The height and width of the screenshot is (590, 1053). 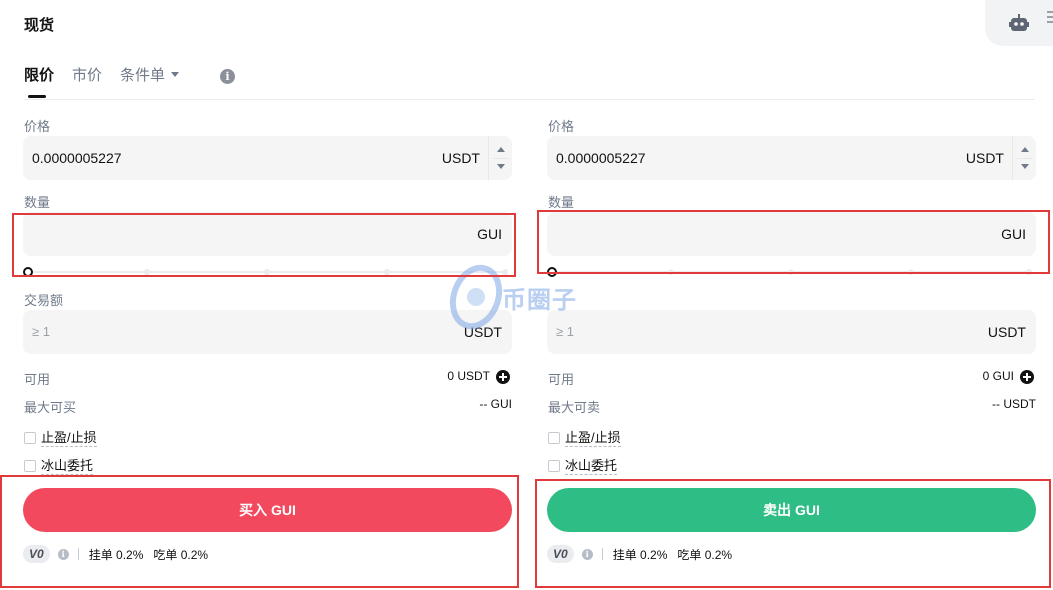 I want to click on sell-tpsl-label: 止盈/止损, so click(x=593, y=438).